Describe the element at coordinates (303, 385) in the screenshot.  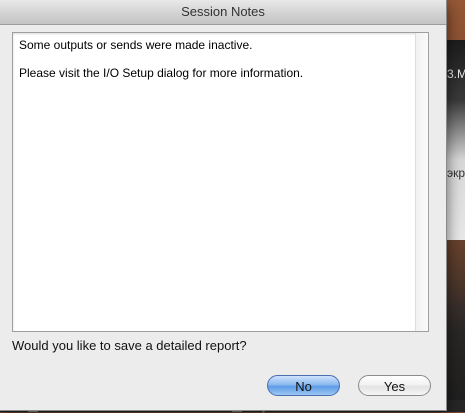
I see `no-button: No` at that location.